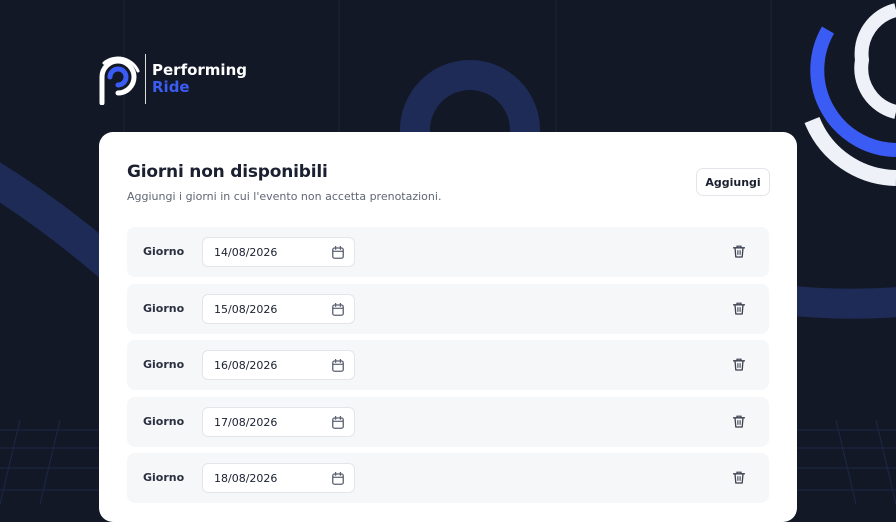 The height and width of the screenshot is (522, 896). What do you see at coordinates (448, 252) in the screenshot?
I see `day-row: Giorno 14/08/2026` at bounding box center [448, 252].